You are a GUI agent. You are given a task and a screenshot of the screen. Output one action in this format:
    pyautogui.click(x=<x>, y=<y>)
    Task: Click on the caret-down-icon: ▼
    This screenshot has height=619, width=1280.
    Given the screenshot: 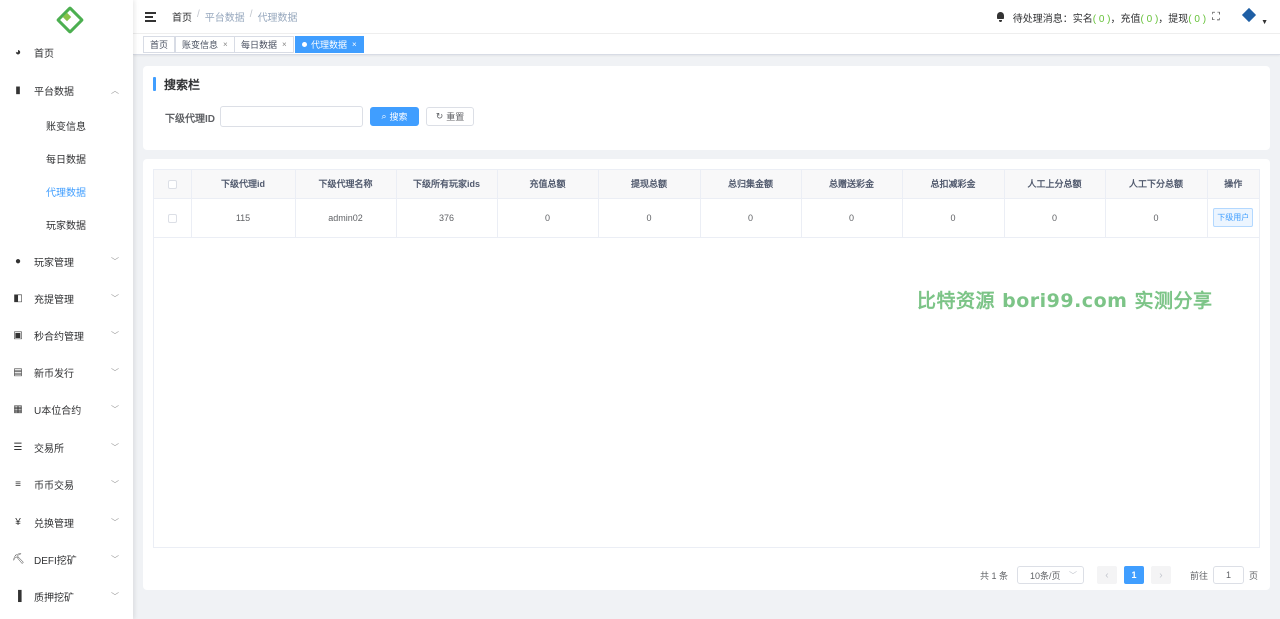 What is the action you would take?
    pyautogui.click(x=1264, y=22)
    